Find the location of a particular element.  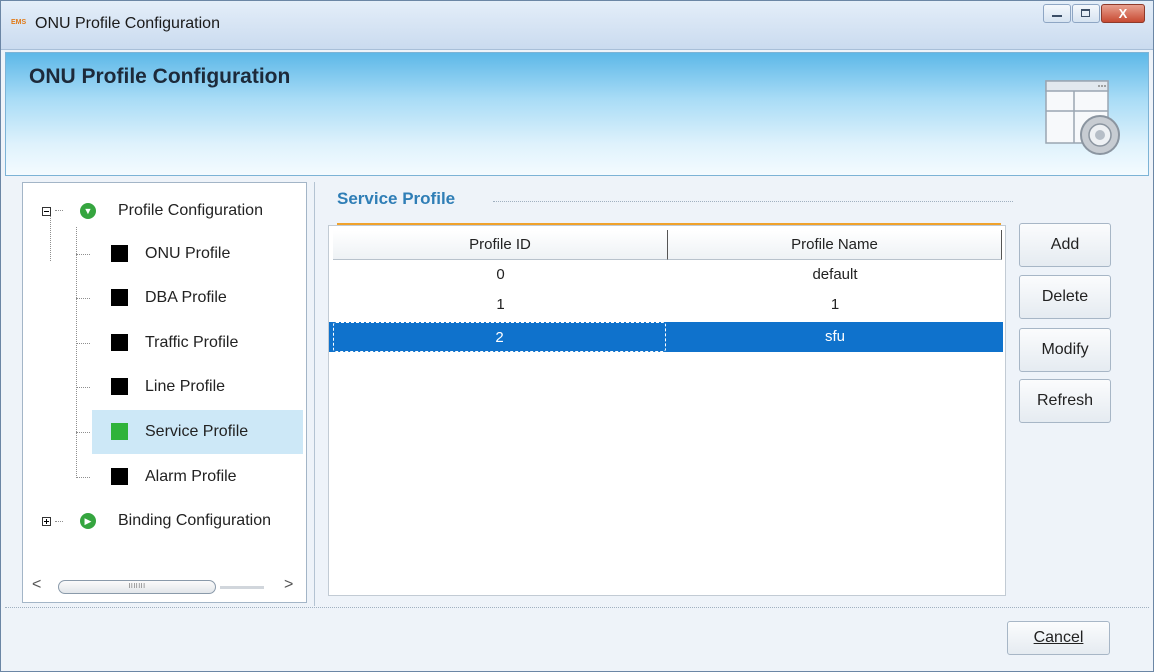

window-title: ONU Profile Configuration is located at coordinates (127, 23).